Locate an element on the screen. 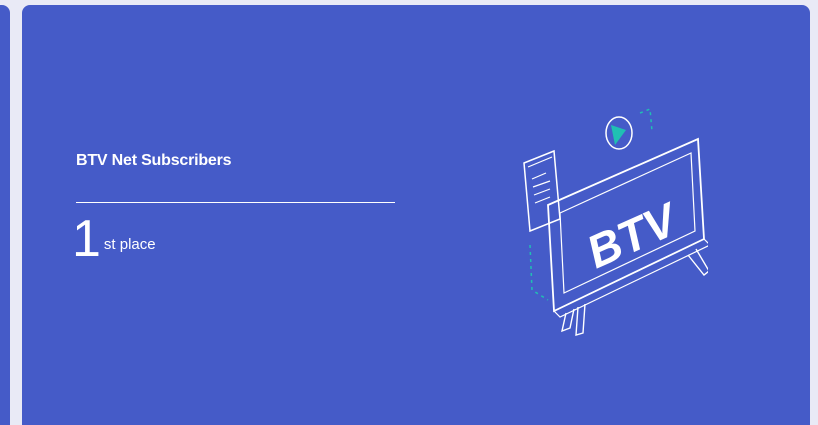  tv-play-icon: BTV is located at coordinates (615, 221).